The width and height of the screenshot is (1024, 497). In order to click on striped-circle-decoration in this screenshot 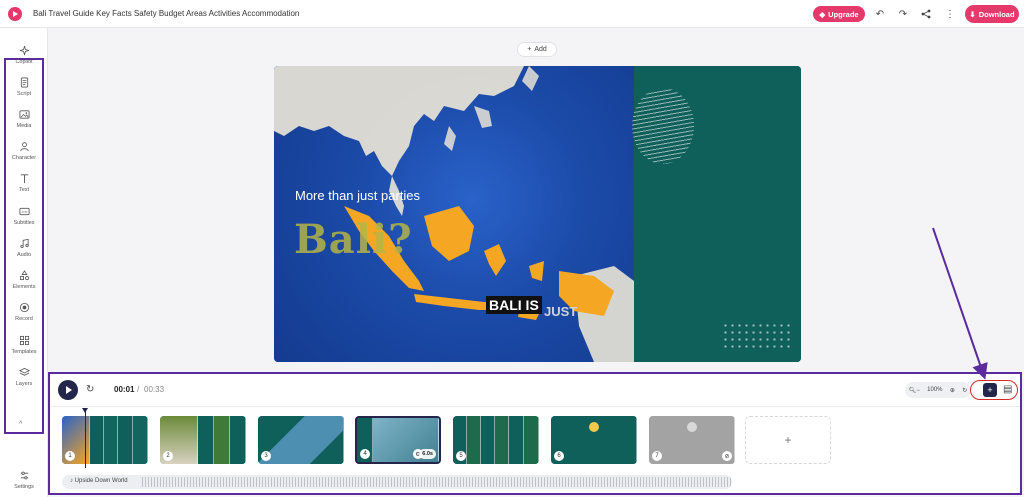, I will do `click(663, 126)`.